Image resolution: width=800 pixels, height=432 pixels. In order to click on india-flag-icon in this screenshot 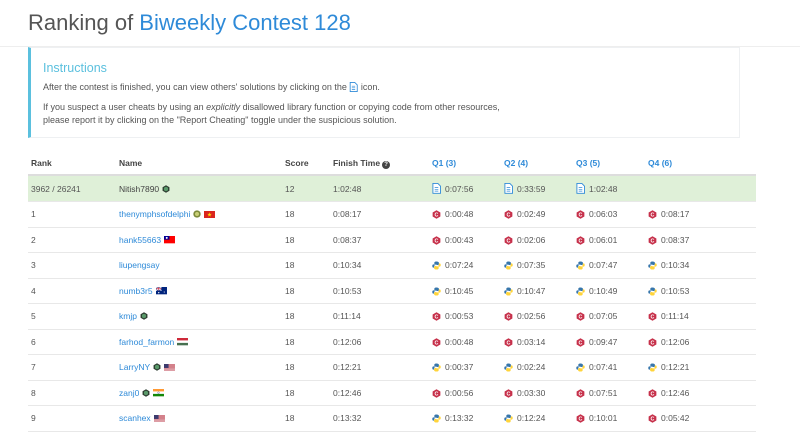, I will do `click(159, 393)`.